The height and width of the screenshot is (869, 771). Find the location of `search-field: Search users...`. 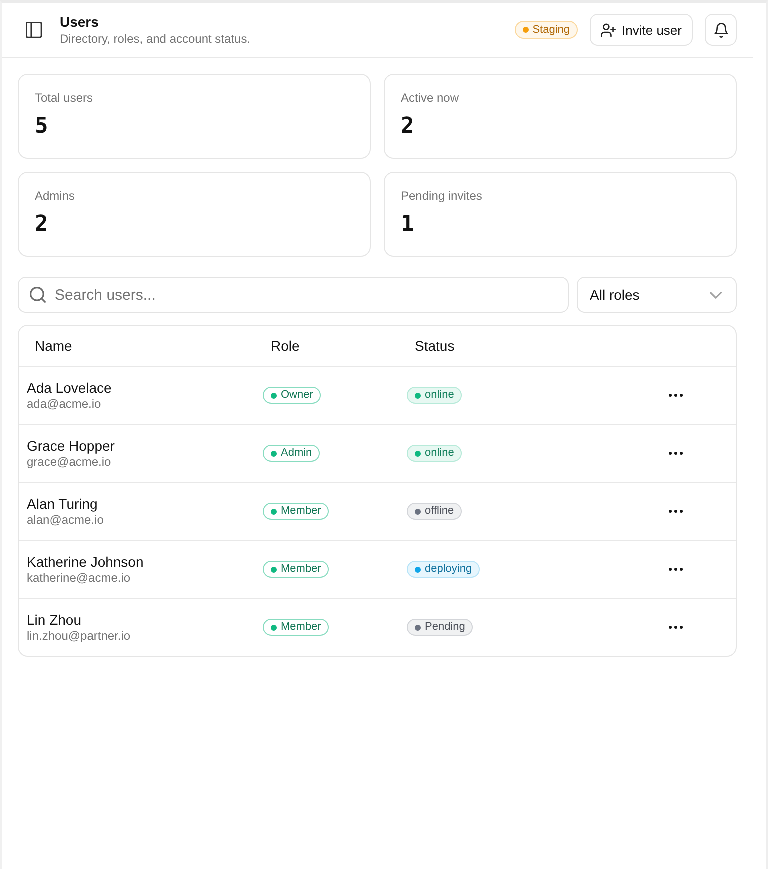

search-field: Search users... is located at coordinates (293, 295).